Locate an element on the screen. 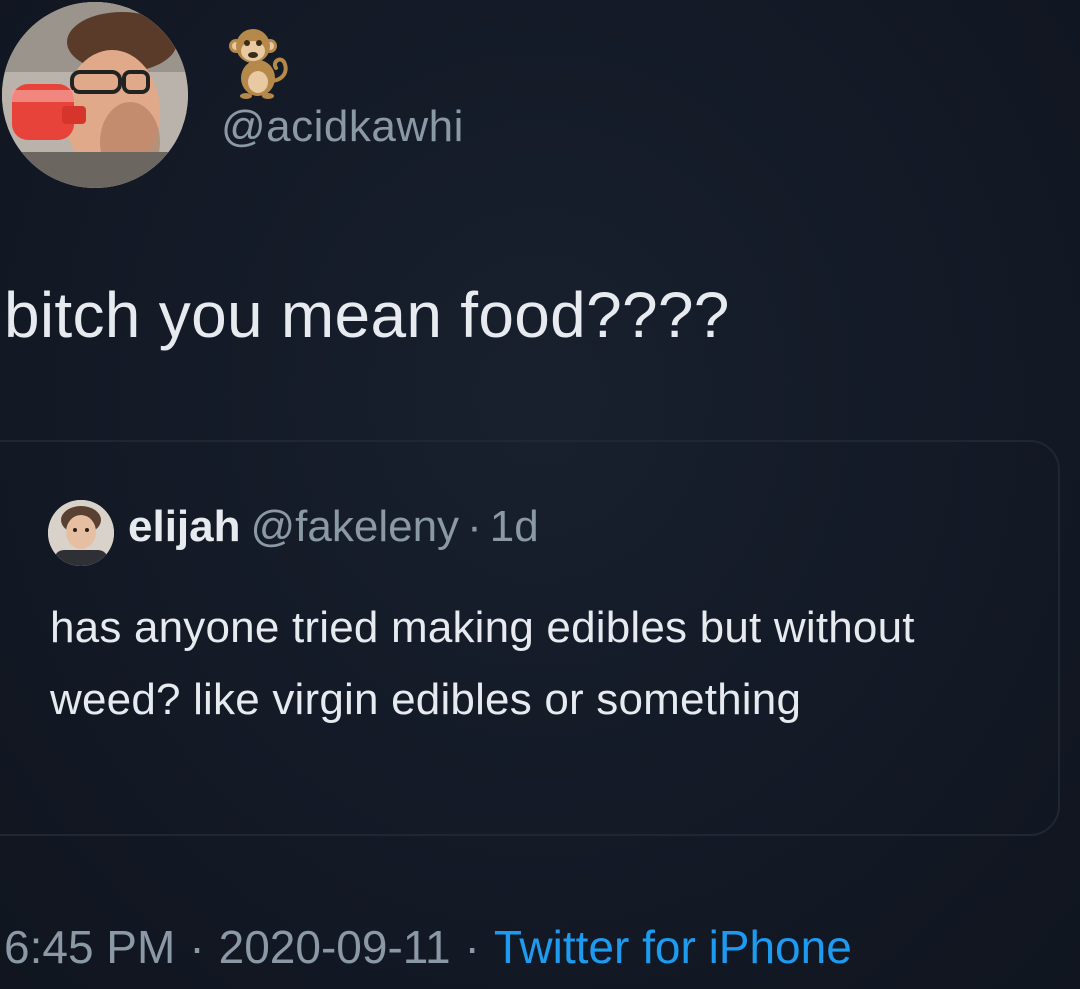 The height and width of the screenshot is (989, 1080). tweet-source-link: Twitter for iPhone is located at coordinates (673, 947).